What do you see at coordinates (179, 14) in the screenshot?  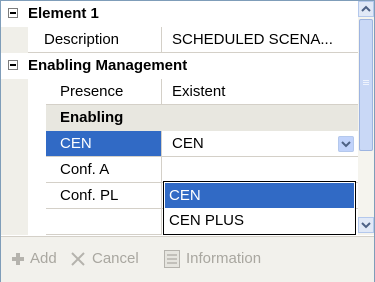 I see `category-element-1: Element 1` at bounding box center [179, 14].